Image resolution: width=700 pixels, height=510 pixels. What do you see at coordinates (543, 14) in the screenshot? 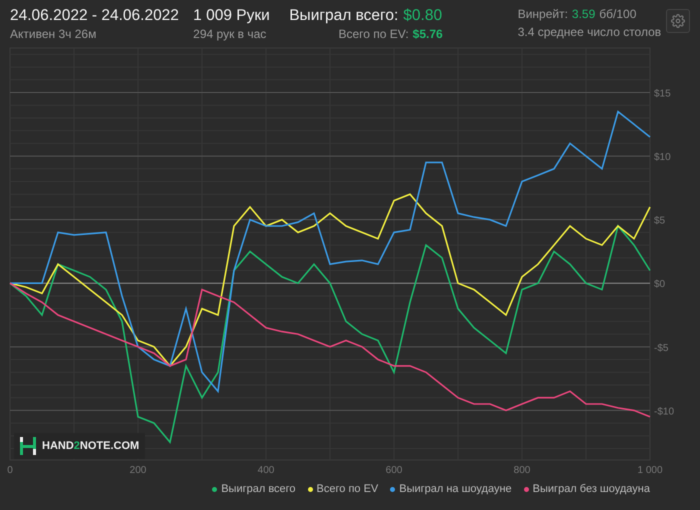
I see `winrate-label: Винрейт:` at bounding box center [543, 14].